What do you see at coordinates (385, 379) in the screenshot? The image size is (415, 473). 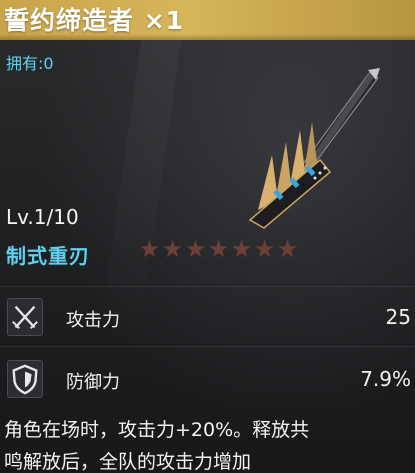 I see `stat-value-defense: 7.9%` at bounding box center [385, 379].